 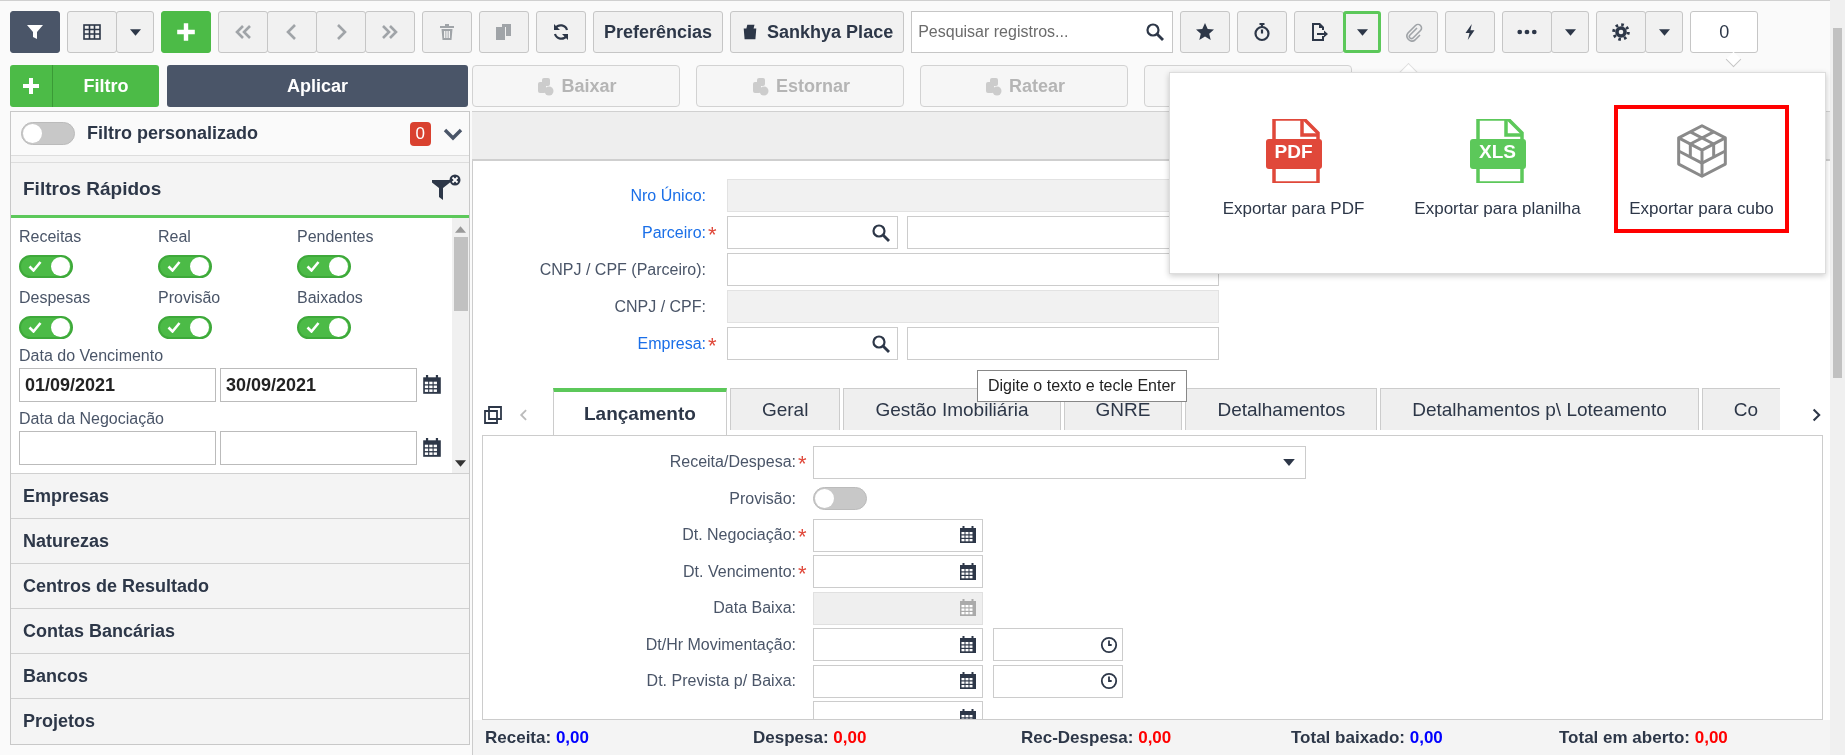 What do you see at coordinates (35, 32) in the screenshot?
I see `filter-button` at bounding box center [35, 32].